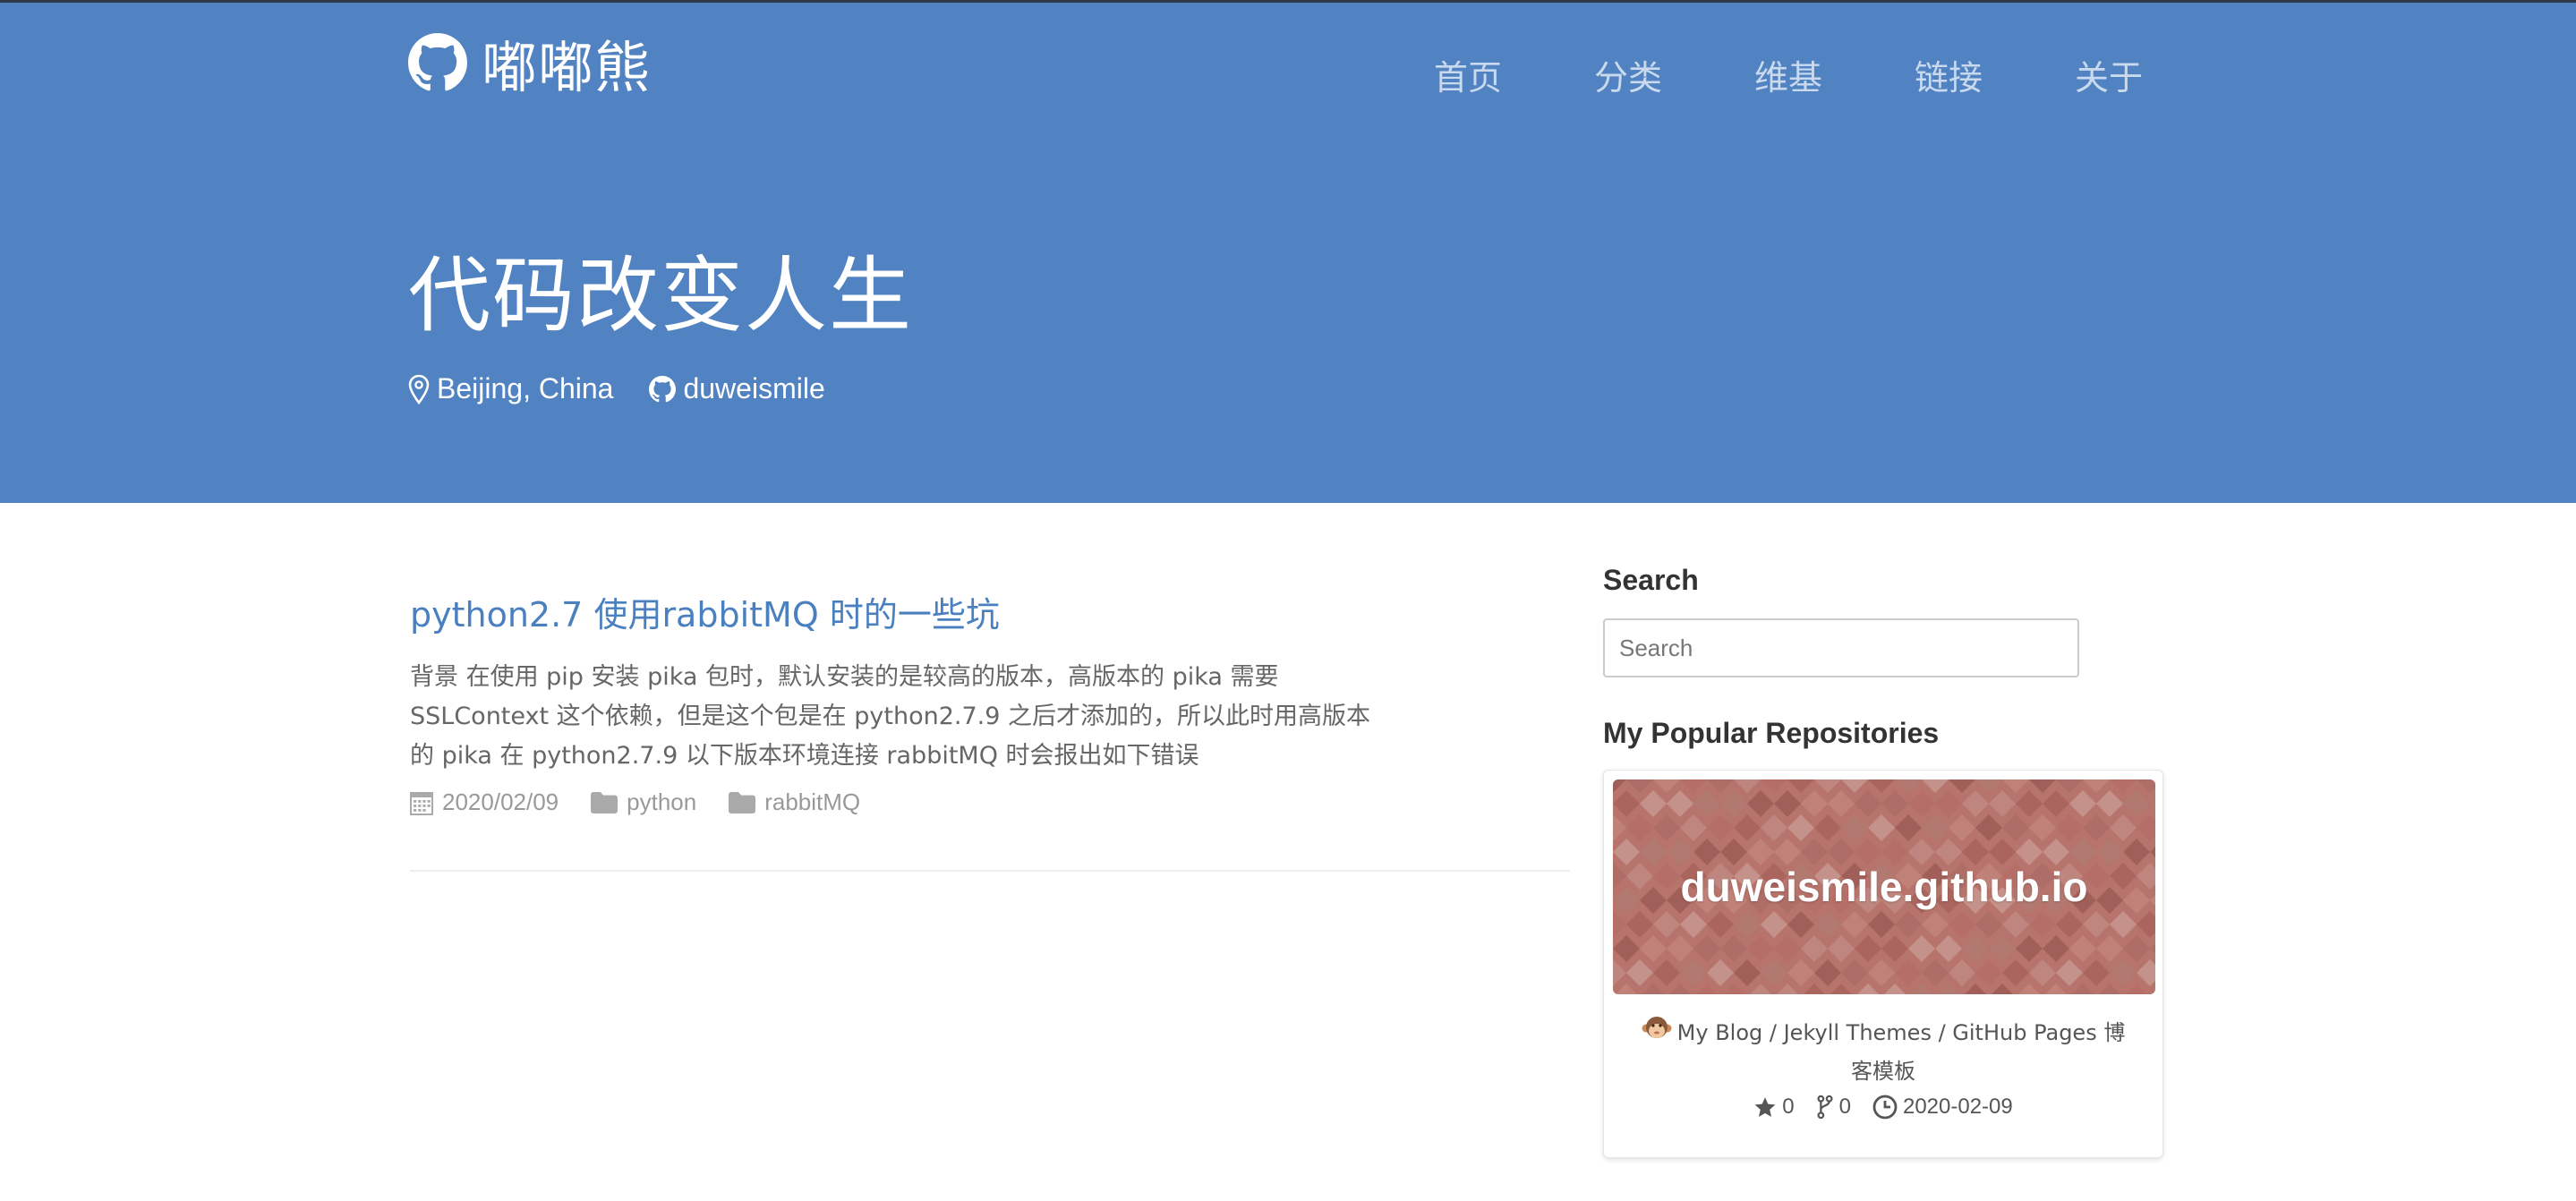 The width and height of the screenshot is (2576, 1201). Describe the element at coordinates (525, 388) in the screenshot. I see `location-text: Beijing, China` at that location.